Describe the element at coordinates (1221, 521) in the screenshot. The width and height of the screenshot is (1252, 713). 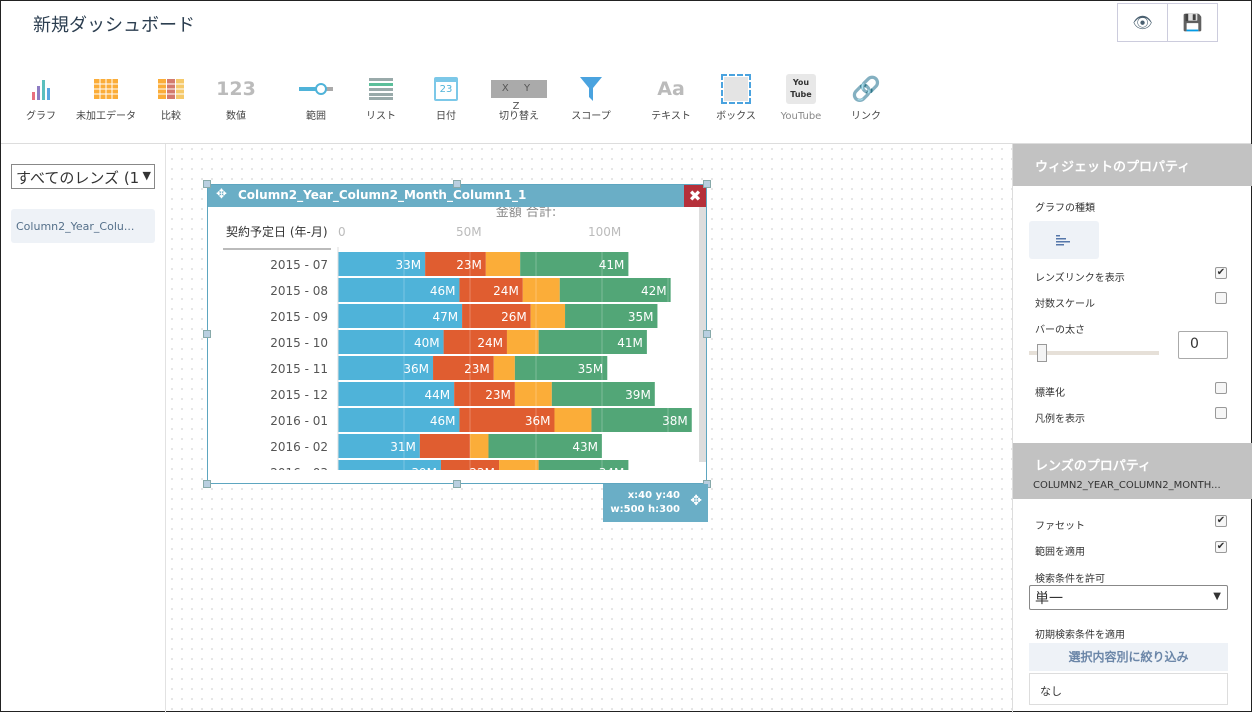
I see `facet-checkbox: ✔` at that location.